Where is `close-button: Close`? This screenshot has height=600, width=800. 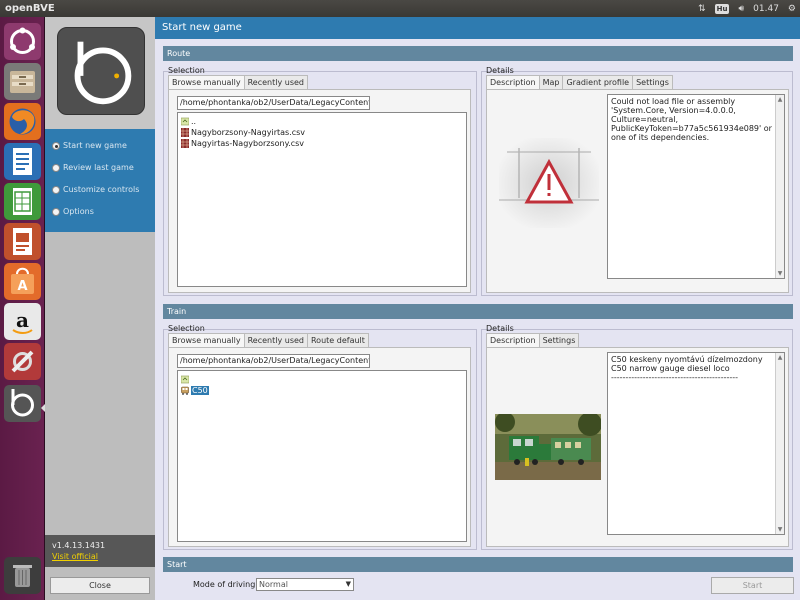 close-button: Close is located at coordinates (100, 585).